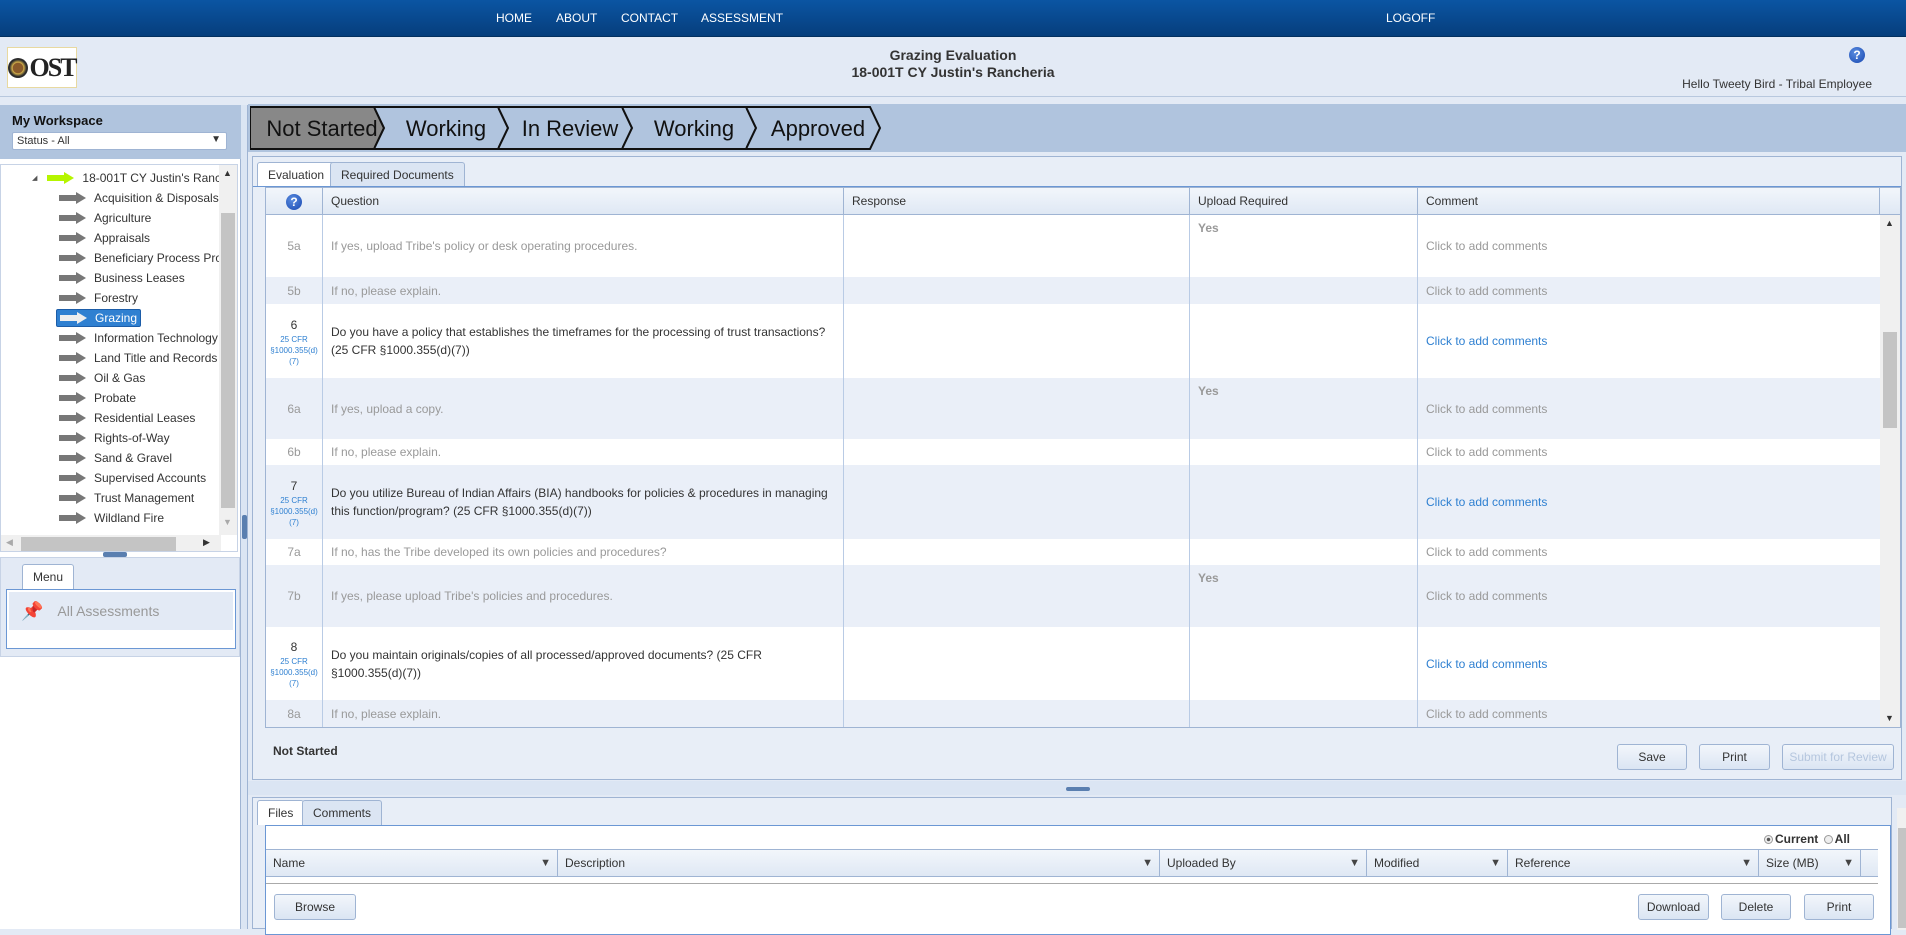  What do you see at coordinates (1890, 471) in the screenshot?
I see `grid-vertical-scrollbar: ▲ ▼` at bounding box center [1890, 471].